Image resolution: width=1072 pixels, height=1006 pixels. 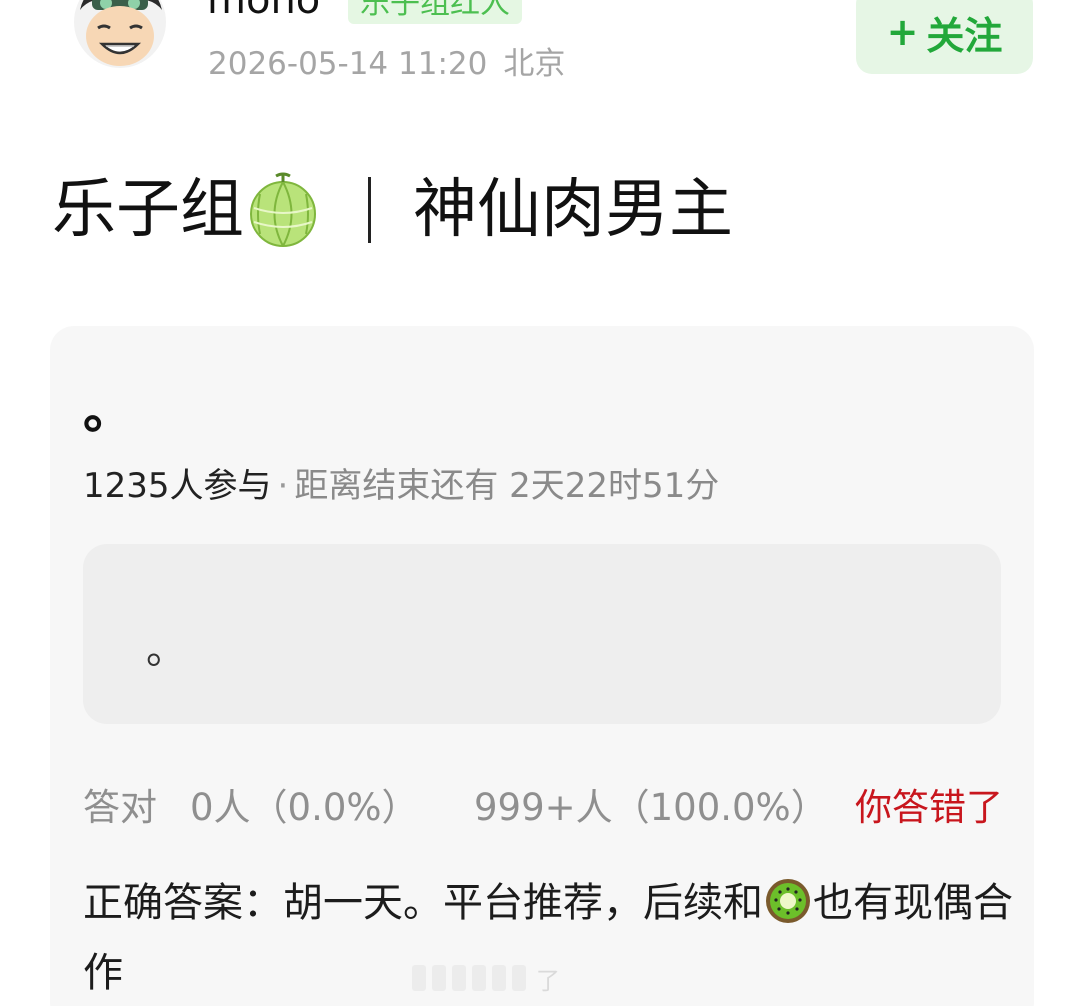 I want to click on wrong-count: 999+人（100.0%）, so click(x=651, y=807).